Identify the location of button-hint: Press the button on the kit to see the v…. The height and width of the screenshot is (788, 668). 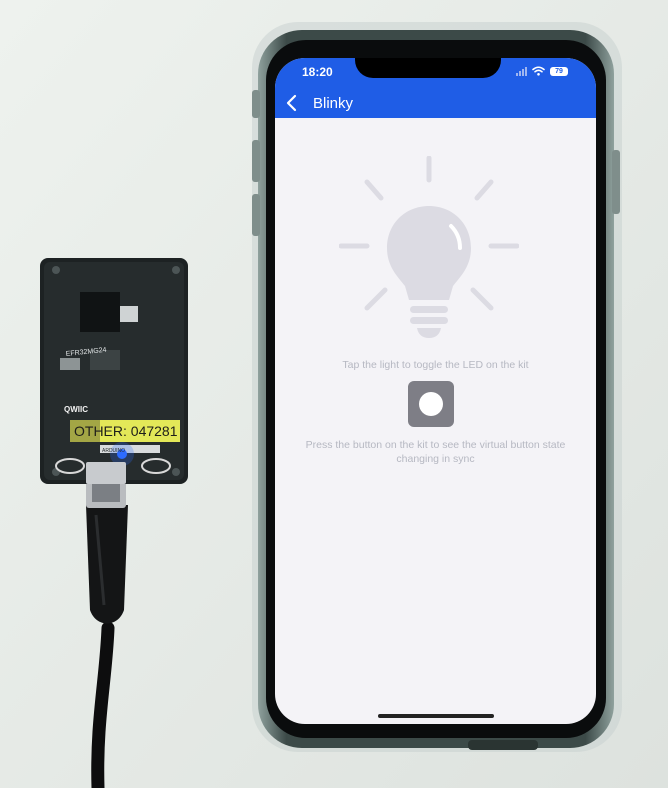
(435, 452).